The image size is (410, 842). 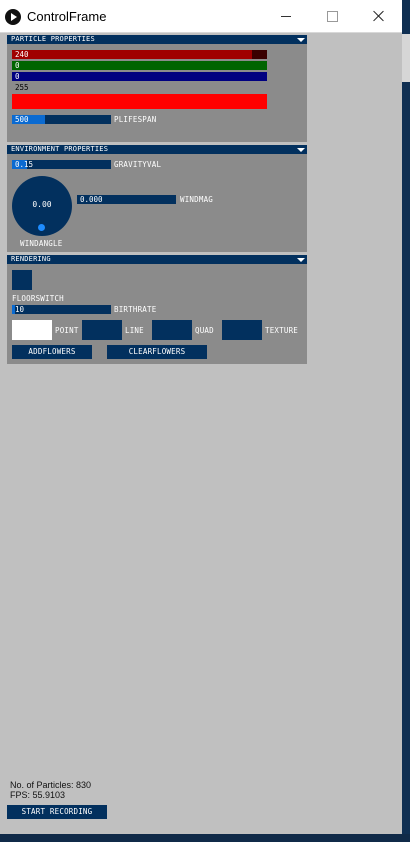 What do you see at coordinates (41, 227) in the screenshot?
I see `knob-indicator` at bounding box center [41, 227].